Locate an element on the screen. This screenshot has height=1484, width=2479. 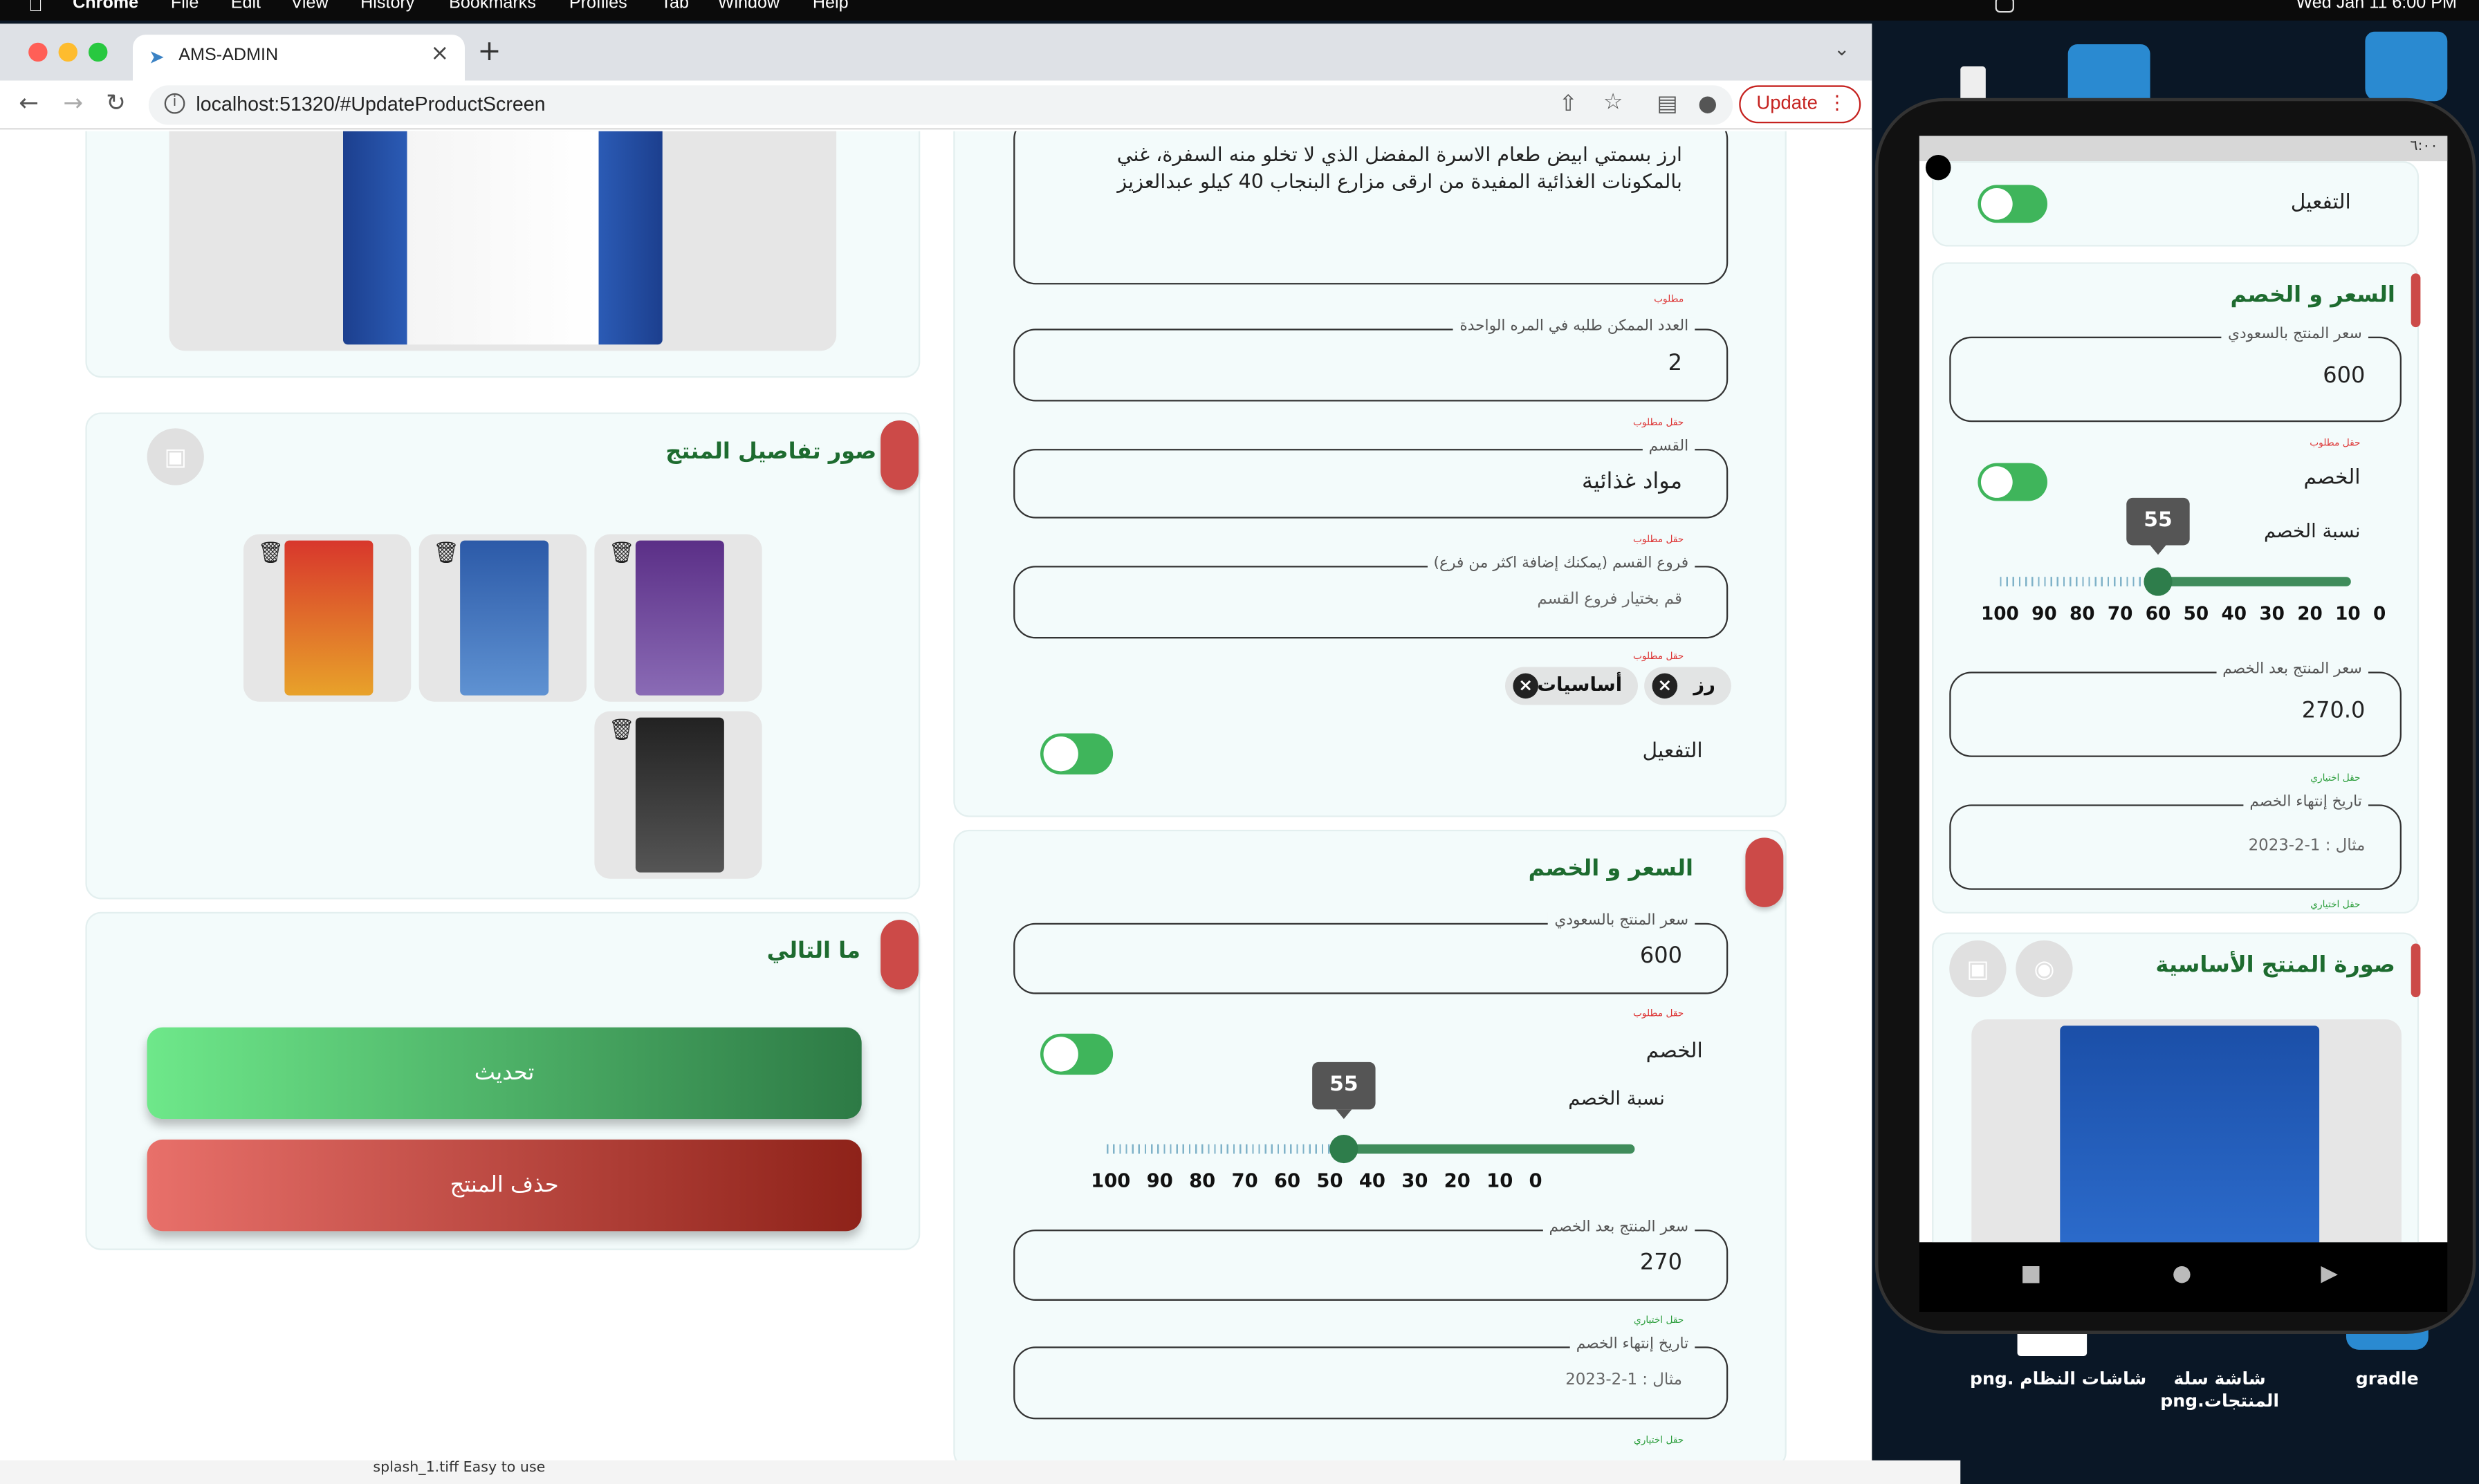
phone-price-value: 600 is located at coordinates (2344, 376).